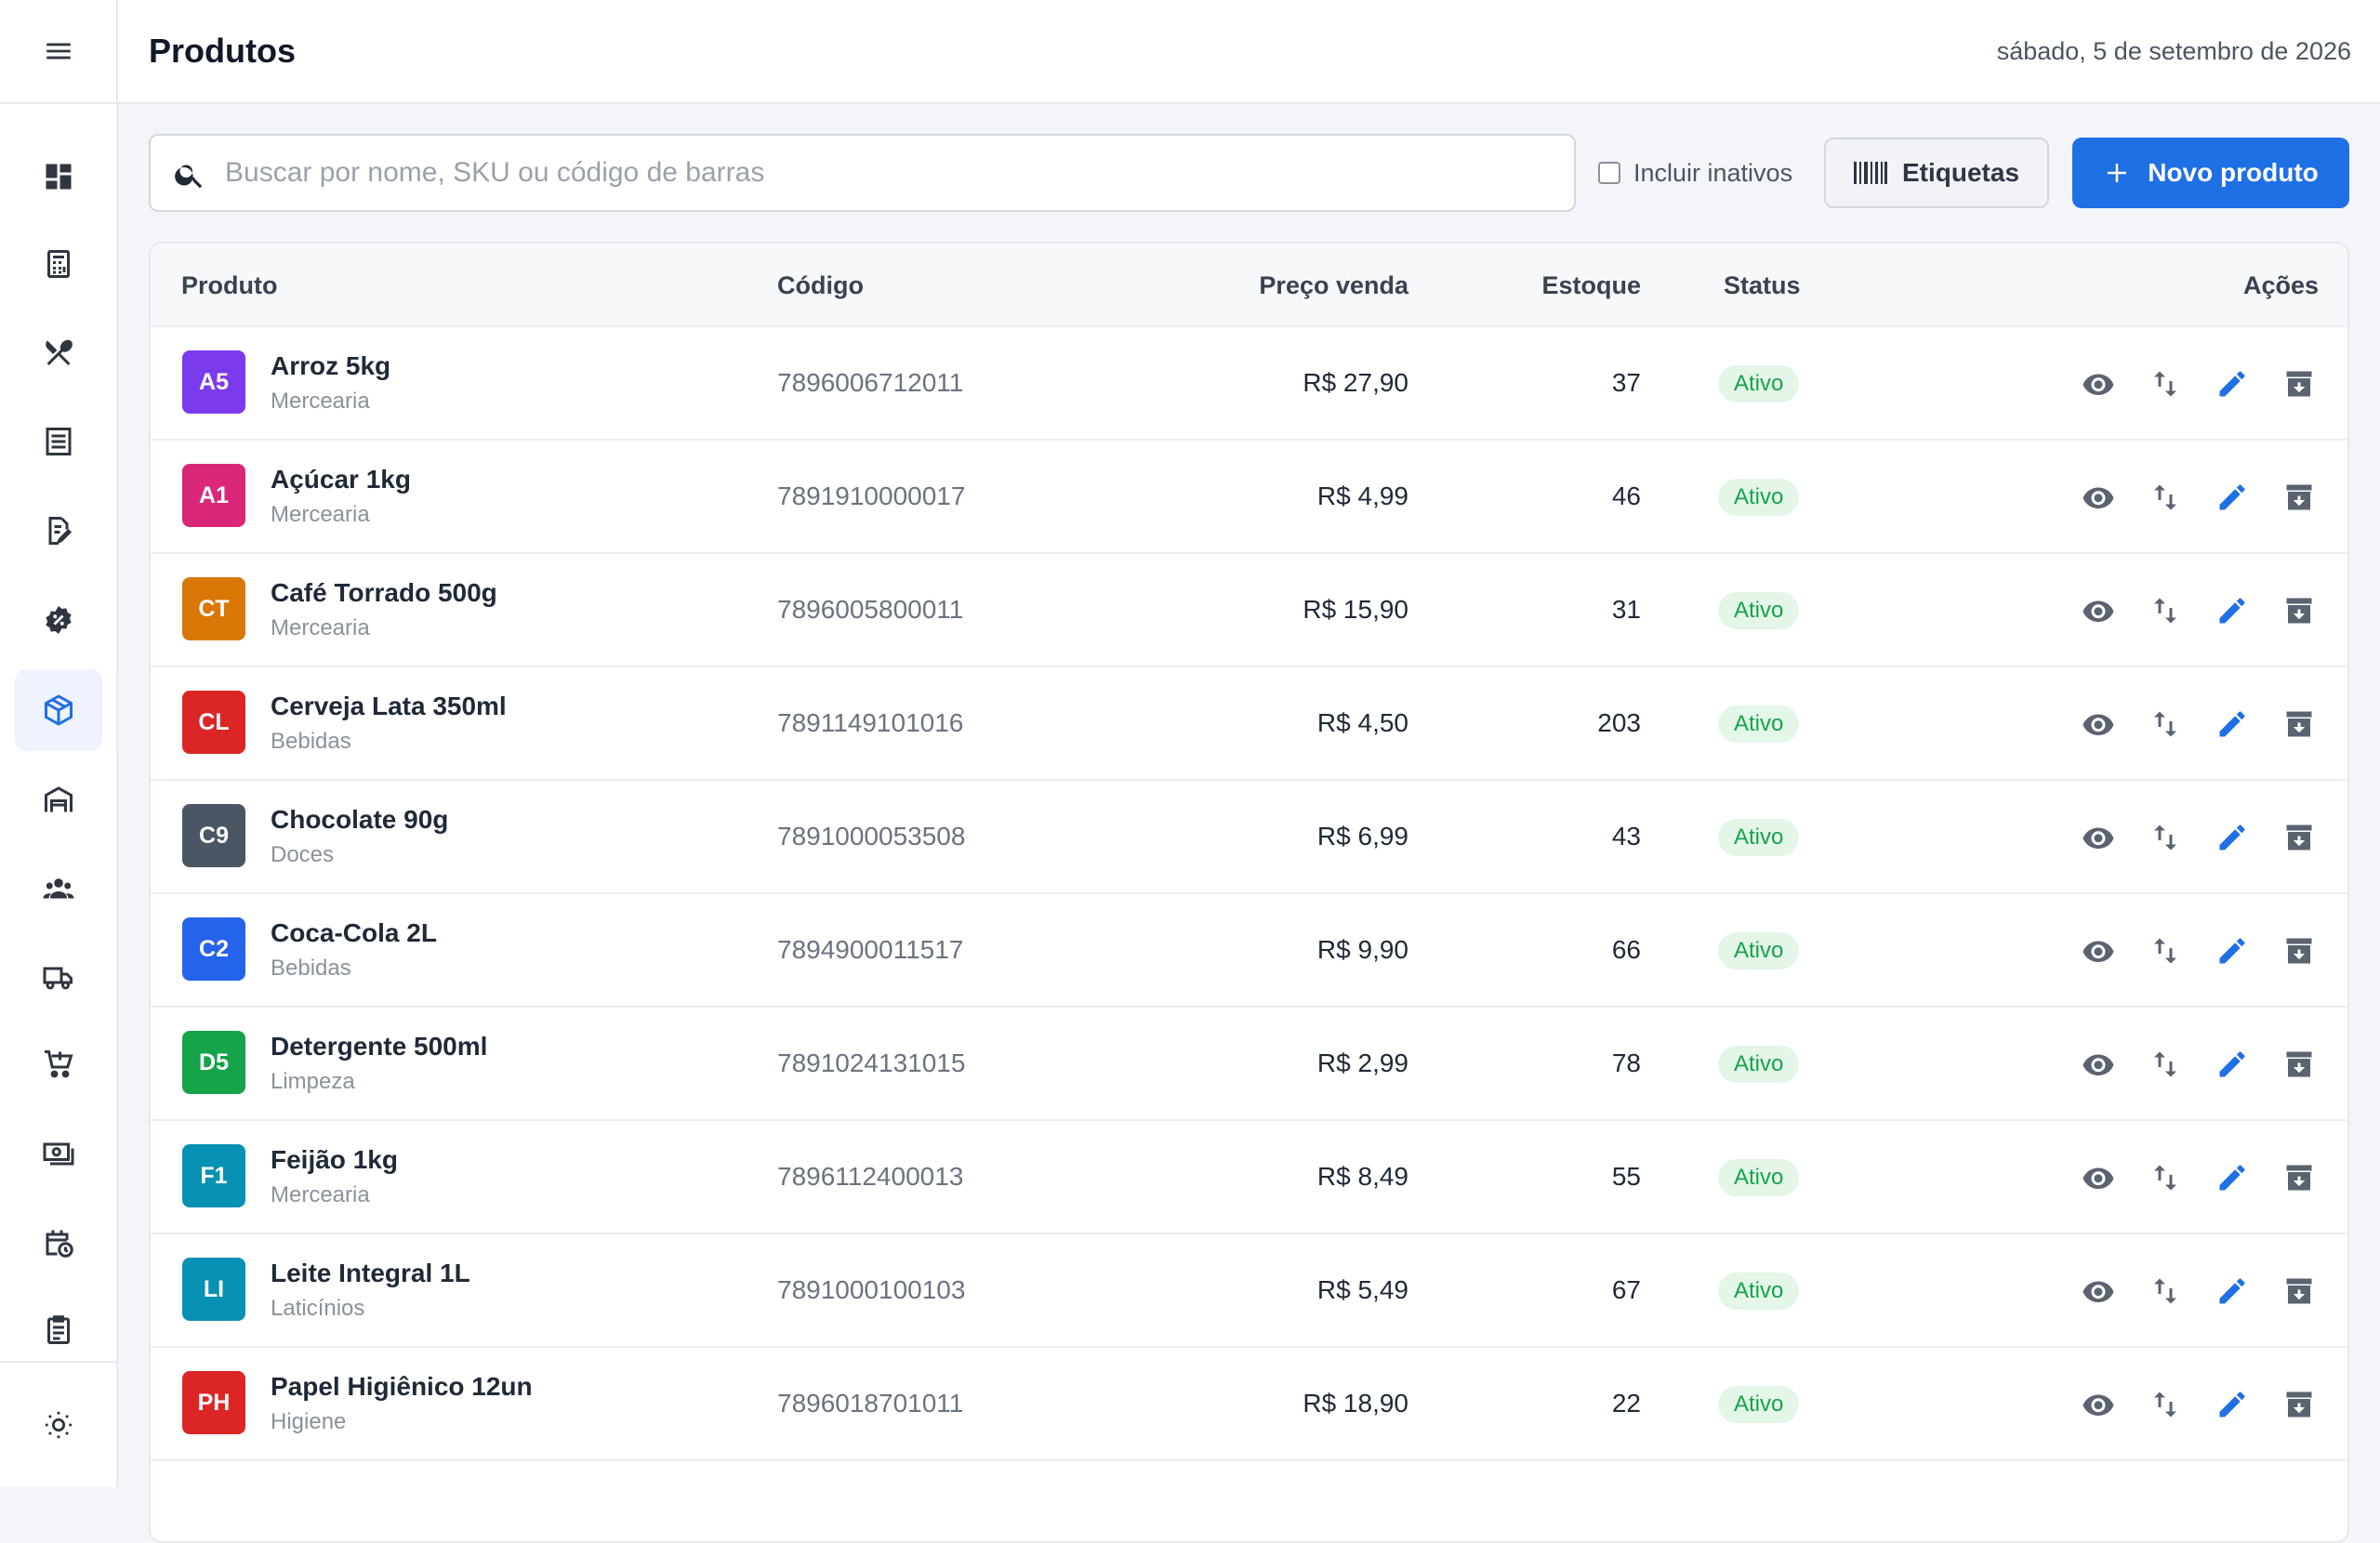 This screenshot has height=1543, width=2380. What do you see at coordinates (58, 1153) in the screenshot?
I see `sidebar-item-cash` at bounding box center [58, 1153].